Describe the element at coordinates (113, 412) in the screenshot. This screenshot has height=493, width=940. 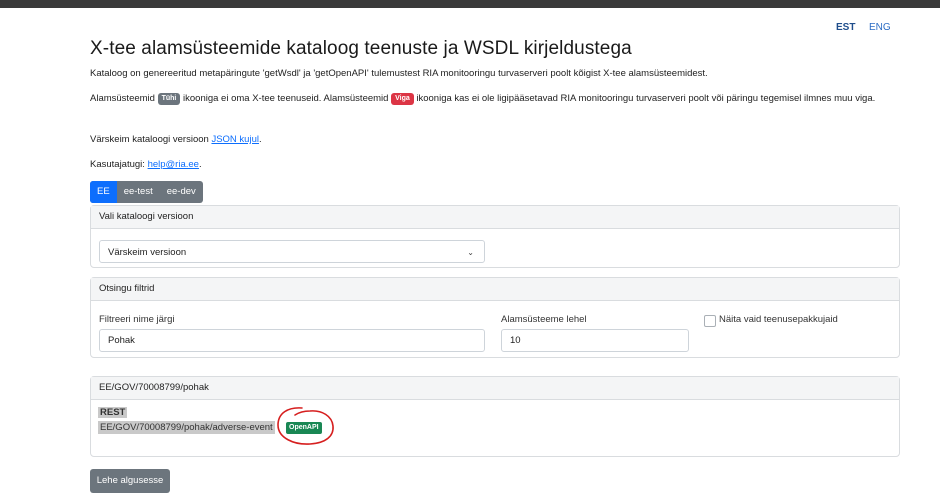
I see `service-type-label: REST` at that location.